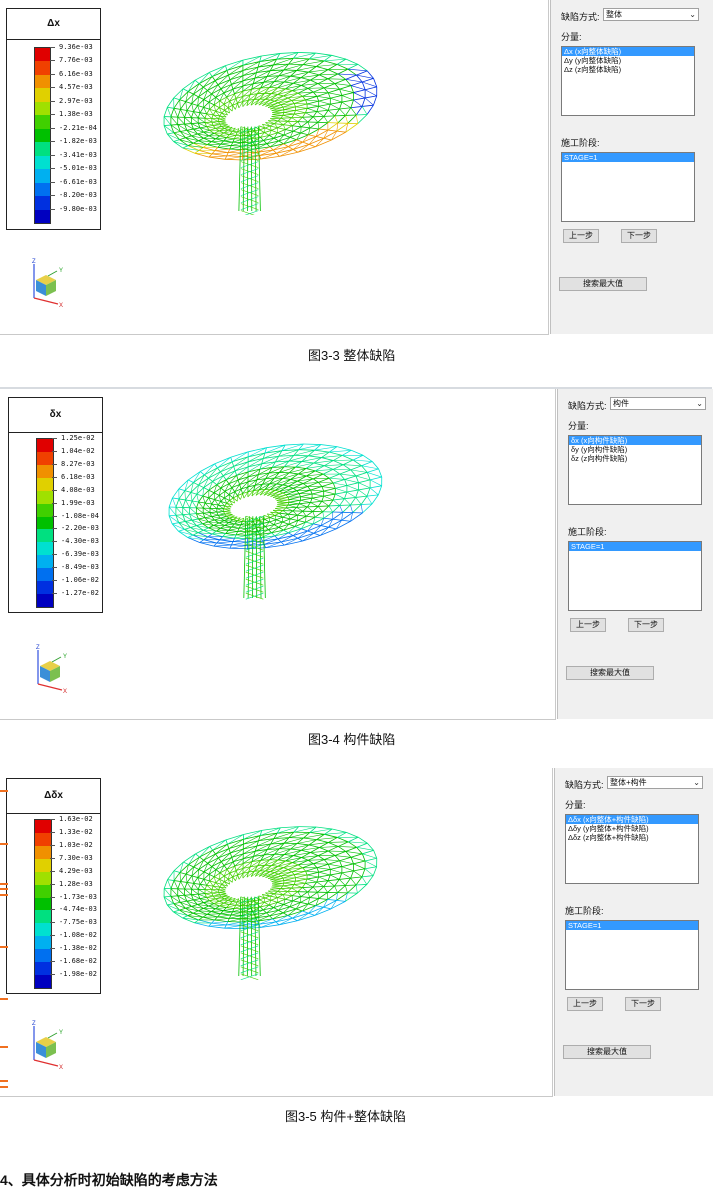  Describe the element at coordinates (632, 828) in the screenshot. I see `component-item: Δδy (y向整体+构件缺陷)` at that location.